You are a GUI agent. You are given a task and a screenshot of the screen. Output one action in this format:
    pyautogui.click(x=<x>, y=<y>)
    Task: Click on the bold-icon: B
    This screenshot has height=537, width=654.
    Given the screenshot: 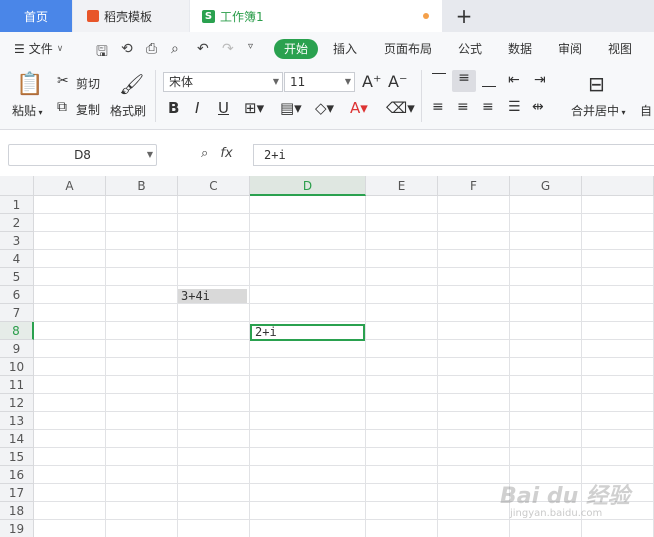 What is the action you would take?
    pyautogui.click(x=173, y=108)
    